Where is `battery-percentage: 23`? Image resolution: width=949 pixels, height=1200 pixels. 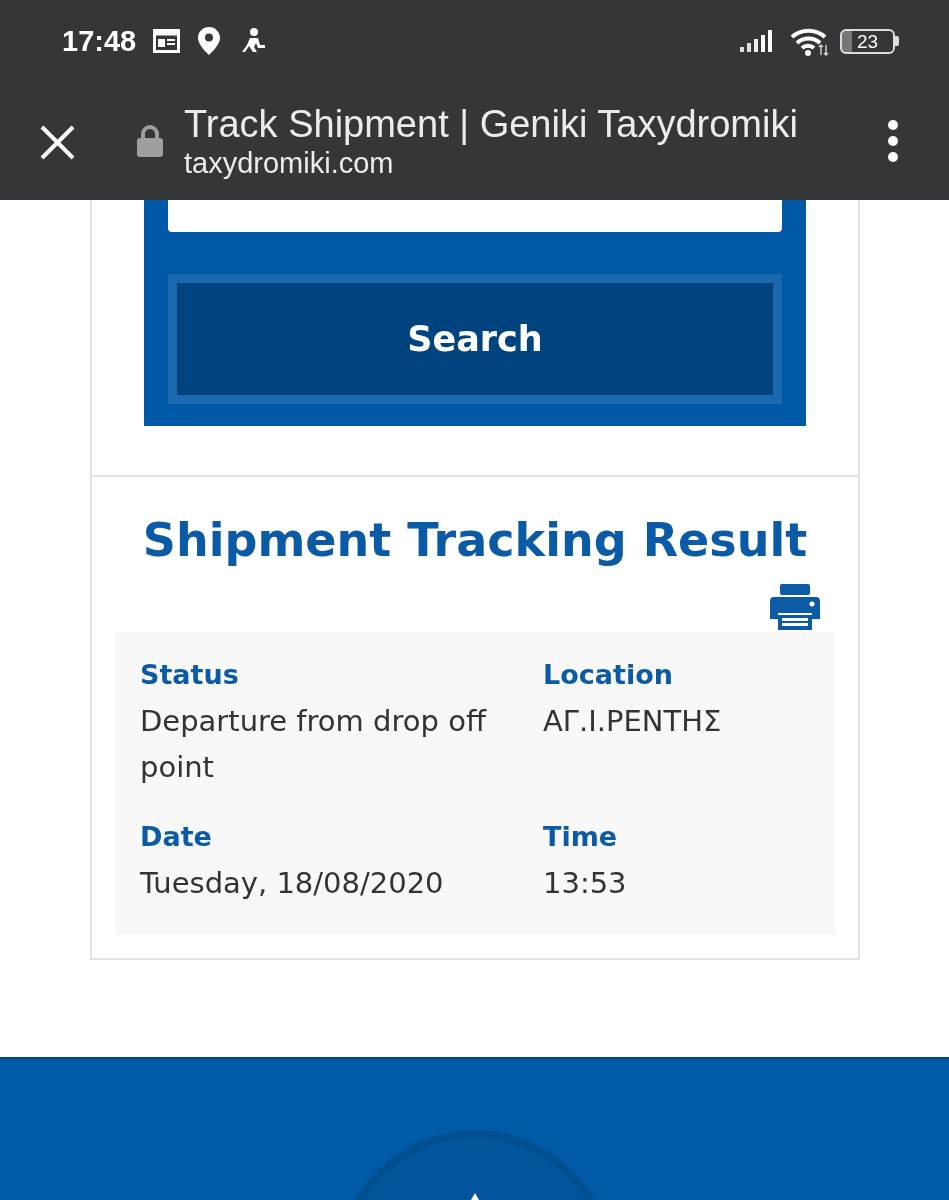
battery-percentage: 23 is located at coordinates (867, 41).